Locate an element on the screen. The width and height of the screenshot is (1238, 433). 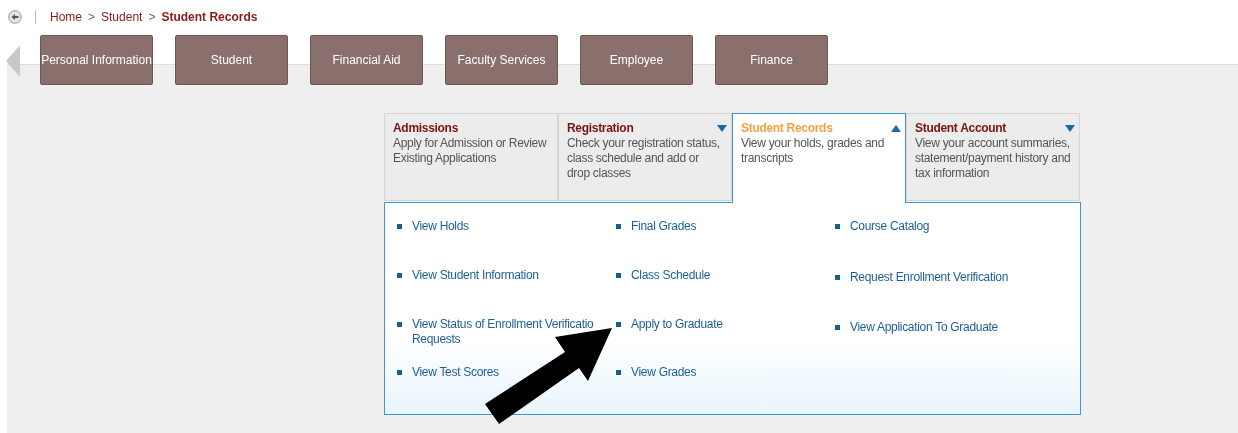
breadcrumb-link: Student is located at coordinates (122, 17).